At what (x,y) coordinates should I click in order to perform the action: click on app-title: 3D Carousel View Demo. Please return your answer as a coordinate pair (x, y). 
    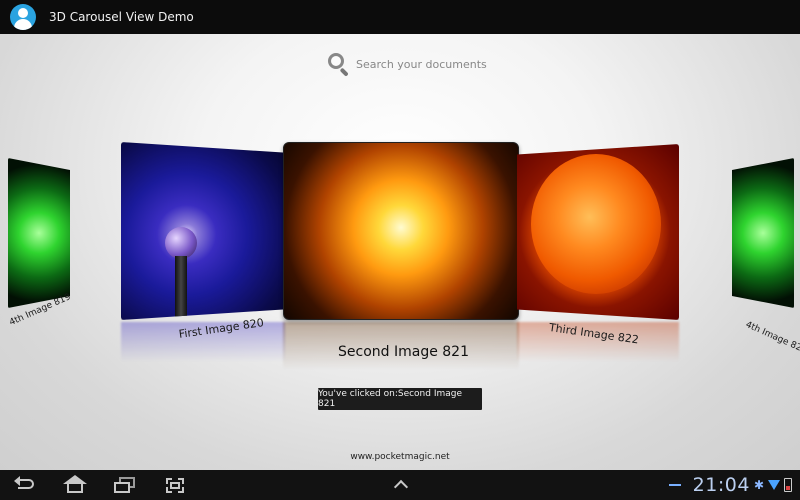
    Looking at the image, I should click on (121, 17).